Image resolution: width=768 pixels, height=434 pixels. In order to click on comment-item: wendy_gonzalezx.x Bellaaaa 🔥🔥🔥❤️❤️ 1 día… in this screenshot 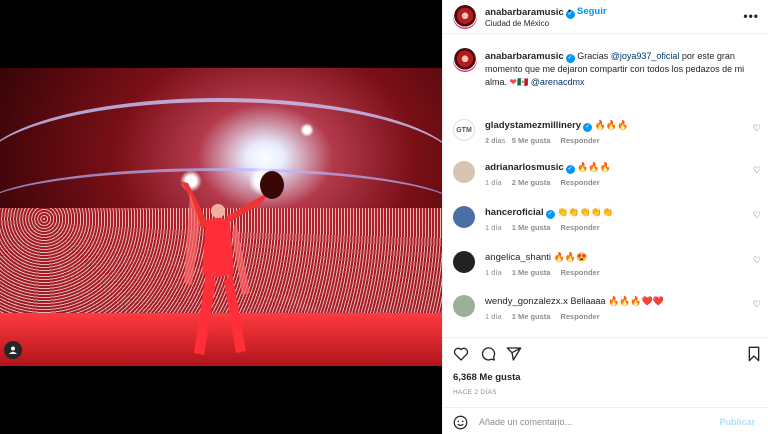, I will do `click(605, 313)`.